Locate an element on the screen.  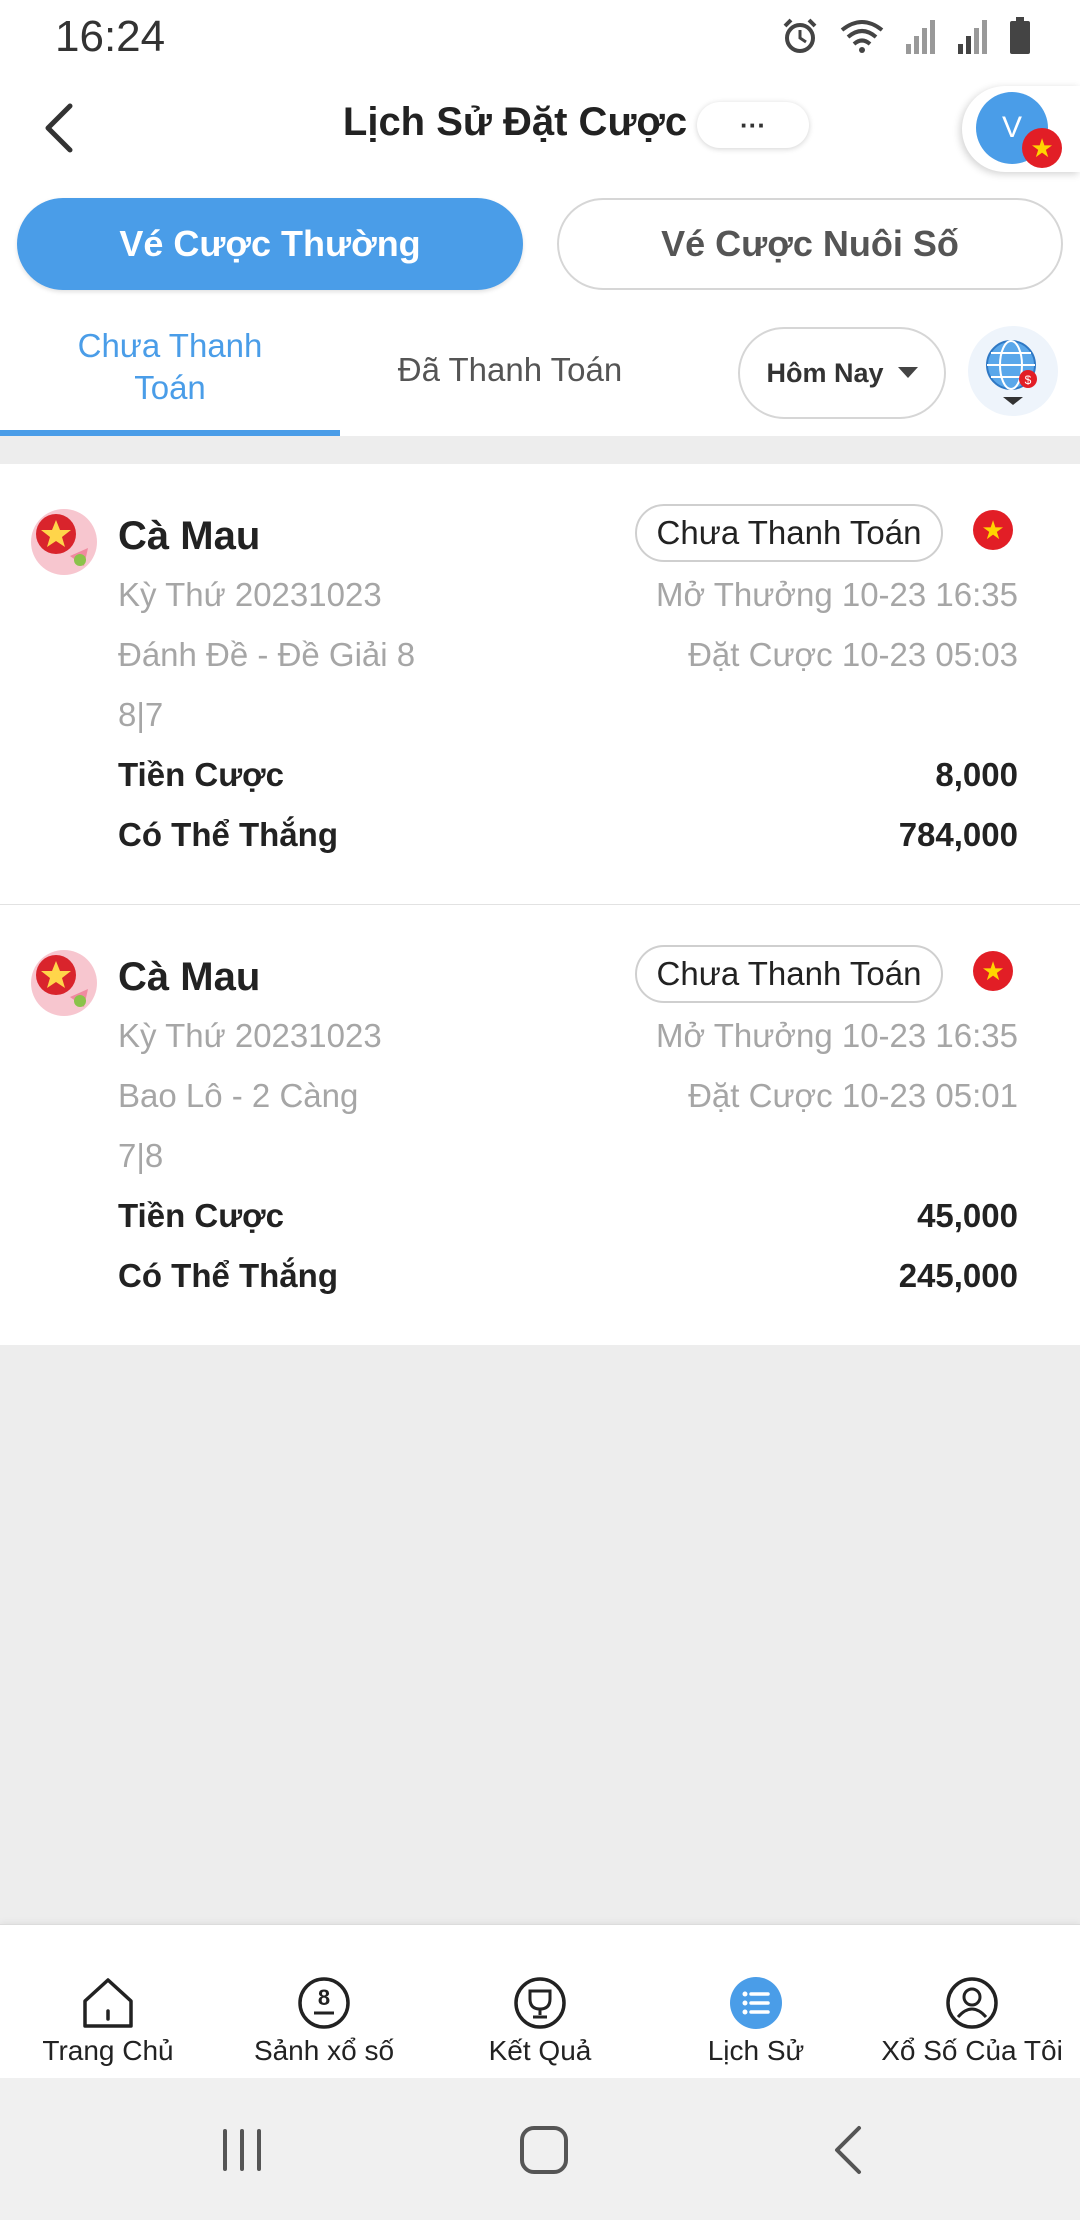
tab-unpaid-label: Chưa Thanh Toán is located at coordinates (170, 366).